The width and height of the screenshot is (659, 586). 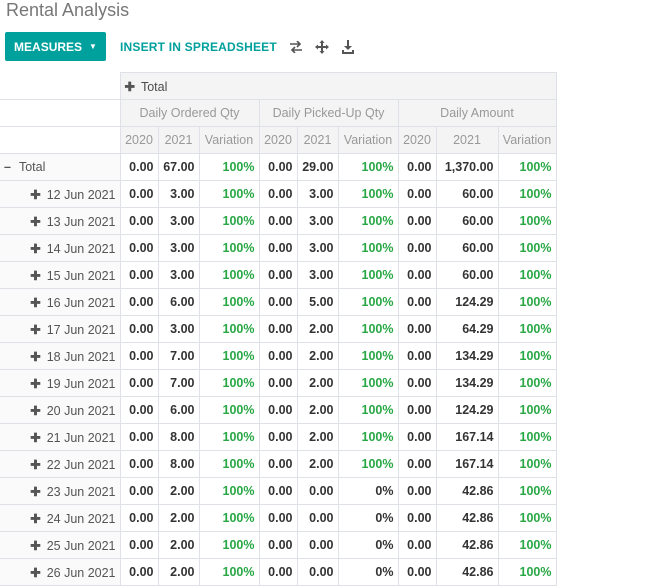 What do you see at coordinates (467, 437) in the screenshot?
I see `value-cell: 167.14` at bounding box center [467, 437].